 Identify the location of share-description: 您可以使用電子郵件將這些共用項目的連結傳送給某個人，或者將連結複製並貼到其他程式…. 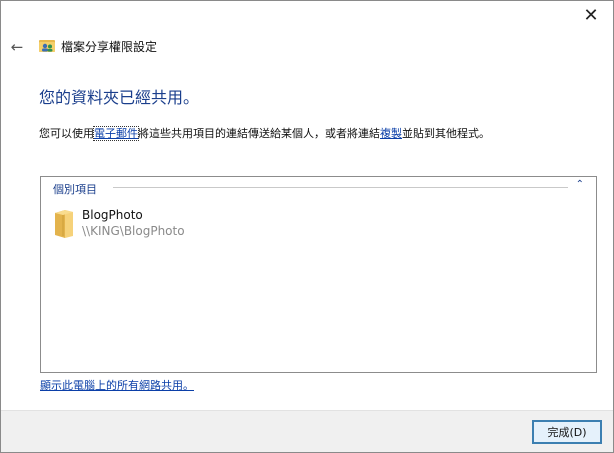
(264, 133).